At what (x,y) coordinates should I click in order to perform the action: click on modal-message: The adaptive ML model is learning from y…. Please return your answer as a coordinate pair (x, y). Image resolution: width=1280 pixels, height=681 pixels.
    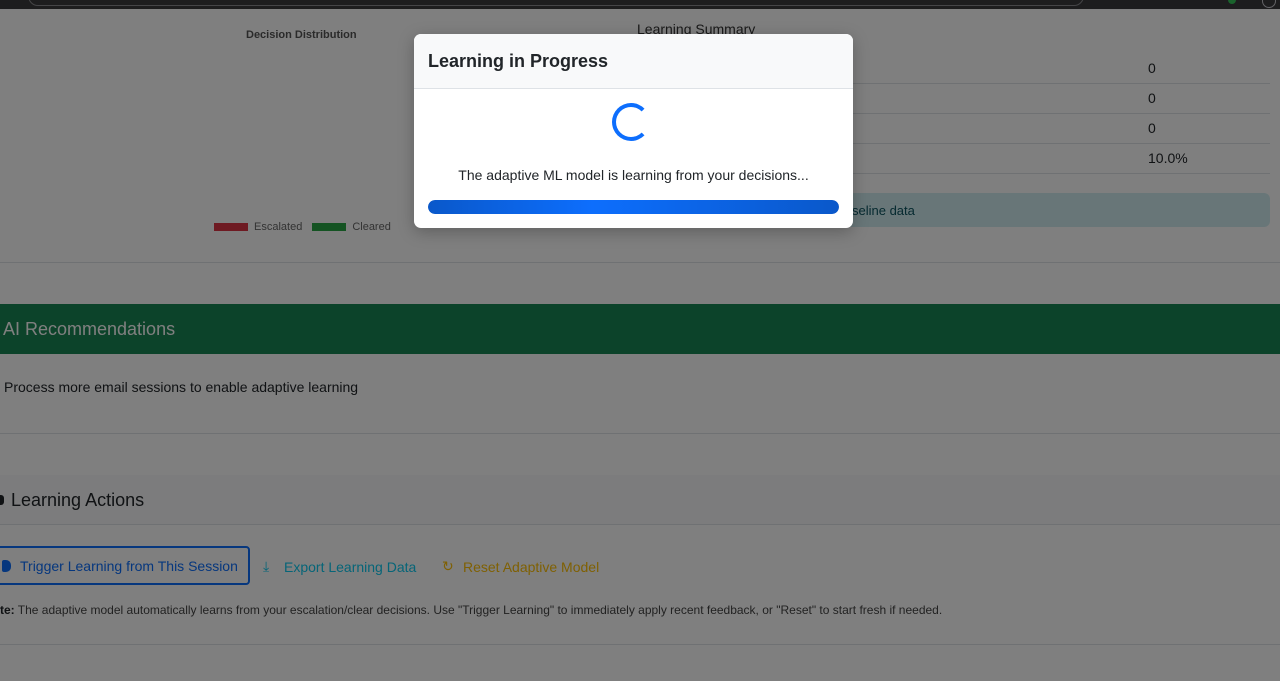
    Looking at the image, I should click on (633, 175).